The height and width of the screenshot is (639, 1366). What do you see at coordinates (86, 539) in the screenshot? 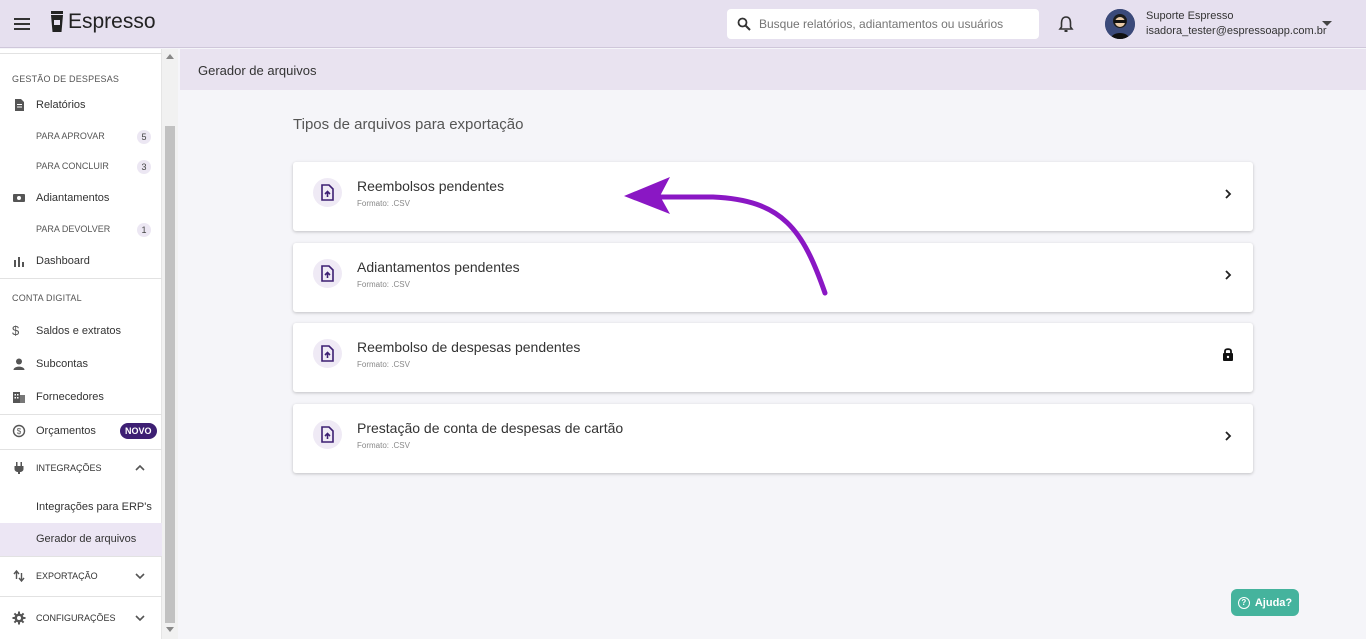
I see `sidebar-item-label: Gerador de arquivos` at bounding box center [86, 539].